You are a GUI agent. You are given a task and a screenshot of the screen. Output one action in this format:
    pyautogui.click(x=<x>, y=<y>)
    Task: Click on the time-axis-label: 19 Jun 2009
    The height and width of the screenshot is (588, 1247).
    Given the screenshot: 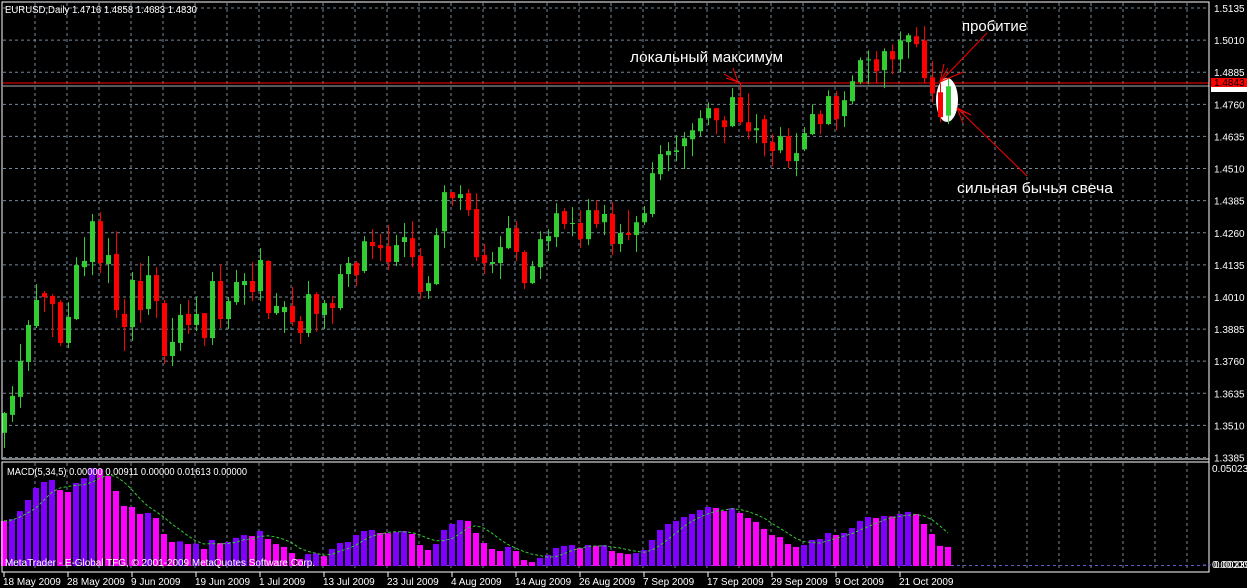 What is the action you would take?
    pyautogui.click(x=222, y=582)
    